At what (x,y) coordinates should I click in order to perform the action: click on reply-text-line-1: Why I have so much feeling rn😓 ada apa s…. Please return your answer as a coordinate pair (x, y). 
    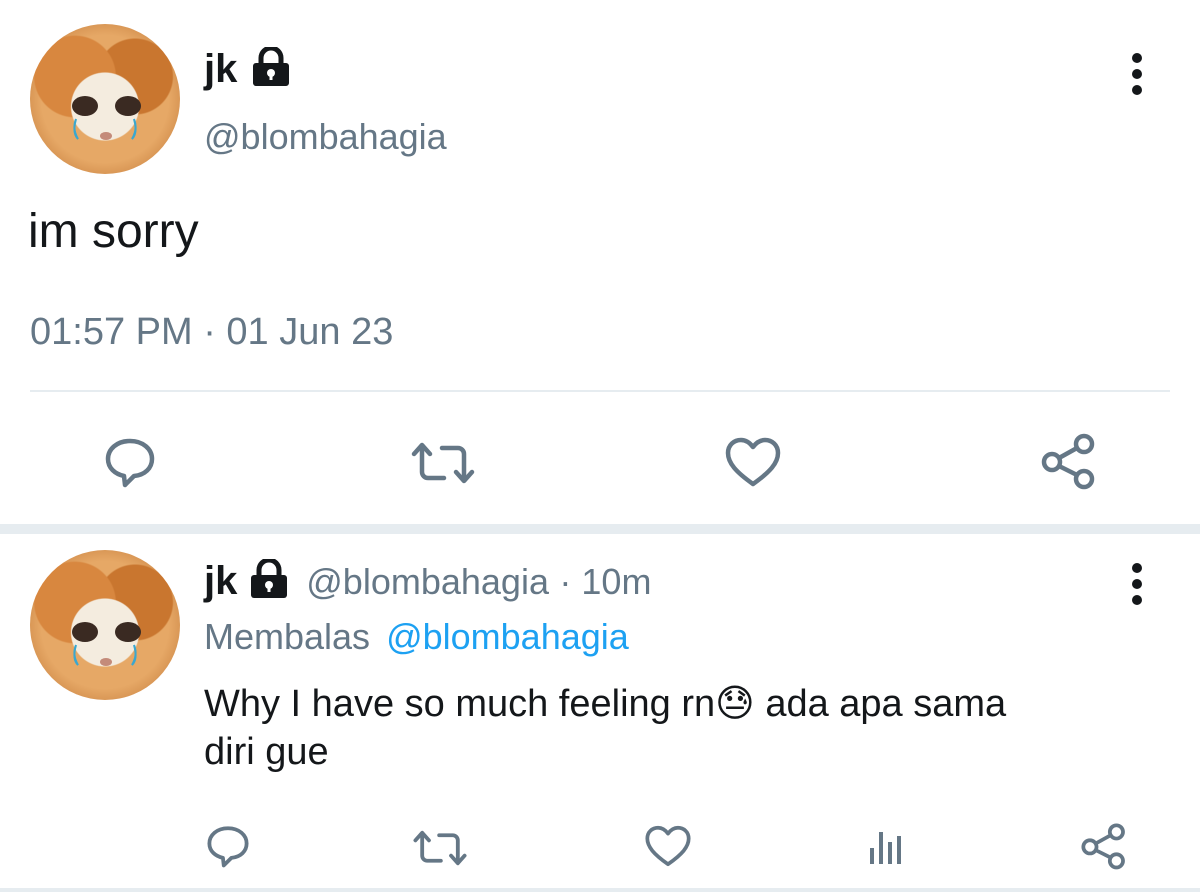
    Looking at the image, I should click on (684, 704).